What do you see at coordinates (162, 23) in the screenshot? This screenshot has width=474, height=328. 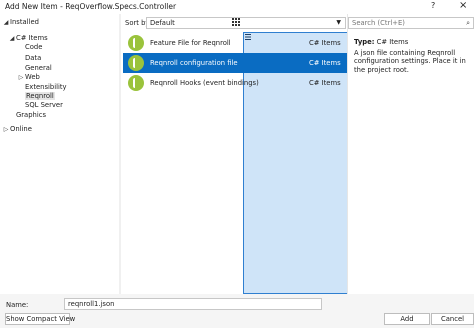 I see `sort-value: Default` at bounding box center [162, 23].